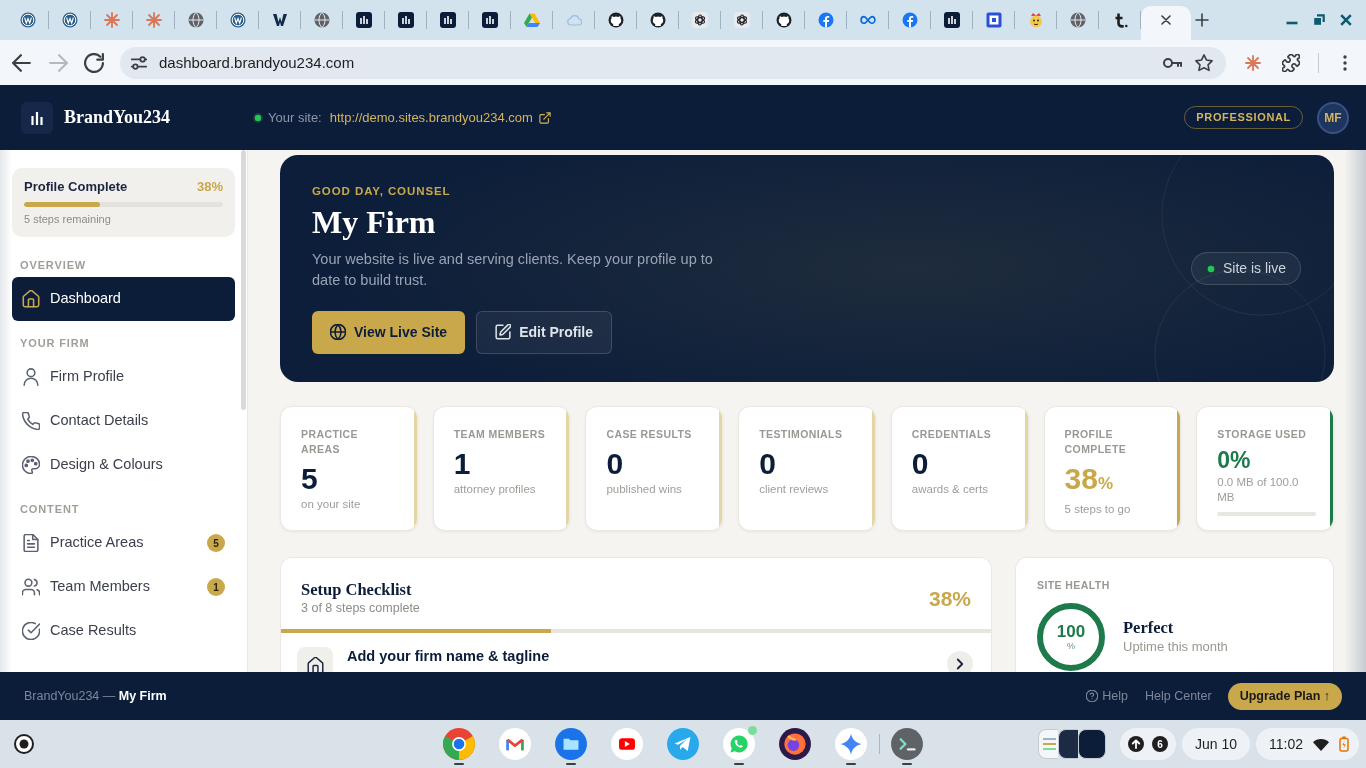 Image resolution: width=1366 pixels, height=768 pixels. What do you see at coordinates (673, 62) in the screenshot?
I see `address-bar: dashboard.brandyou234.com` at bounding box center [673, 62].